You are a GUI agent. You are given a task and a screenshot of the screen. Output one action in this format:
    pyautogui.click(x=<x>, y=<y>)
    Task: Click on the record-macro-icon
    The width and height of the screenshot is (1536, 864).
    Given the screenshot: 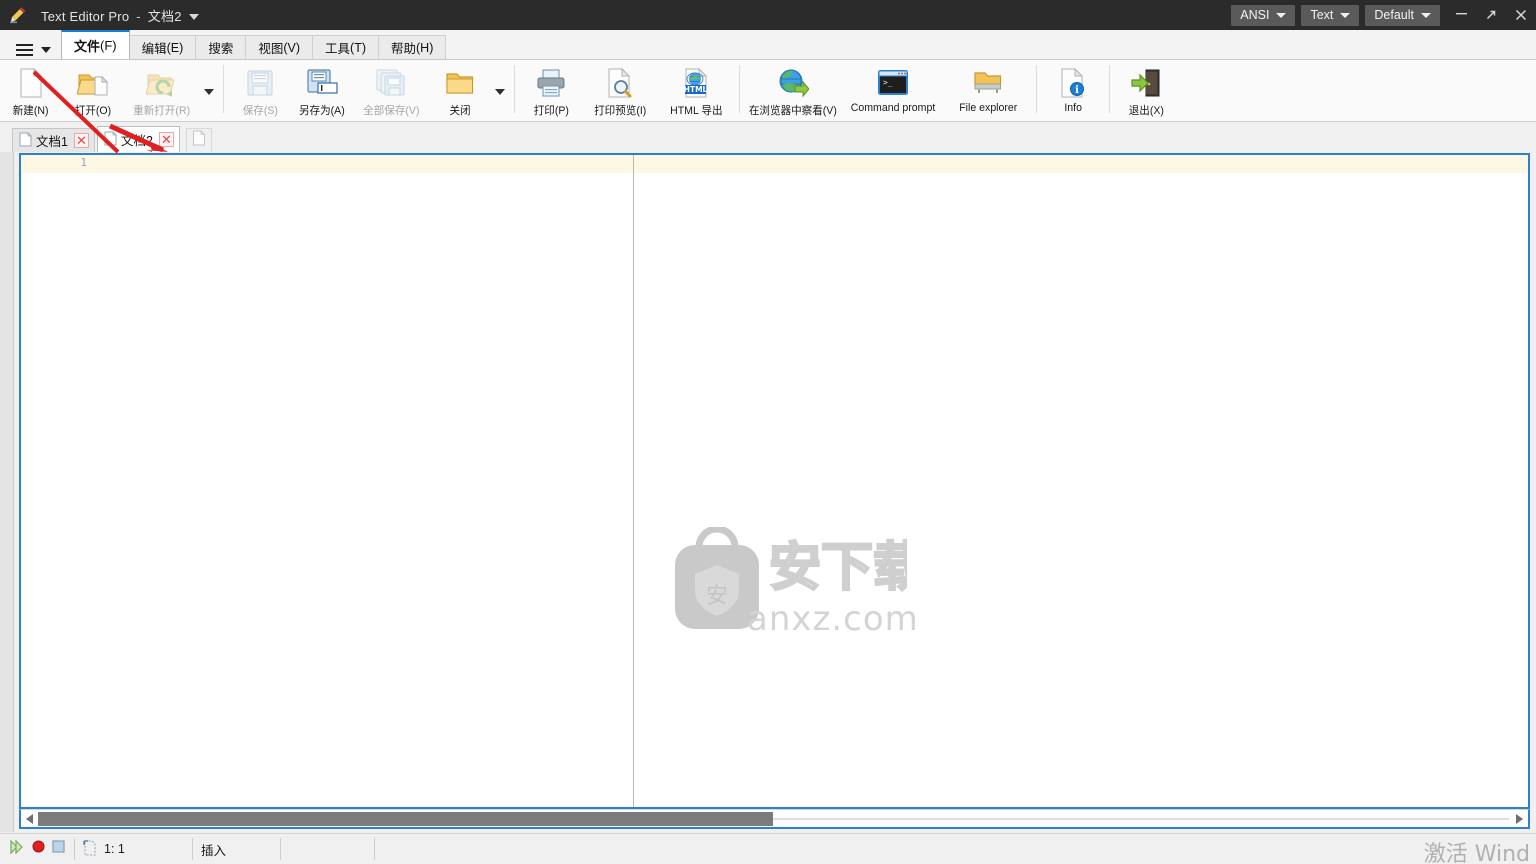 What is the action you would take?
    pyautogui.click(x=38, y=849)
    